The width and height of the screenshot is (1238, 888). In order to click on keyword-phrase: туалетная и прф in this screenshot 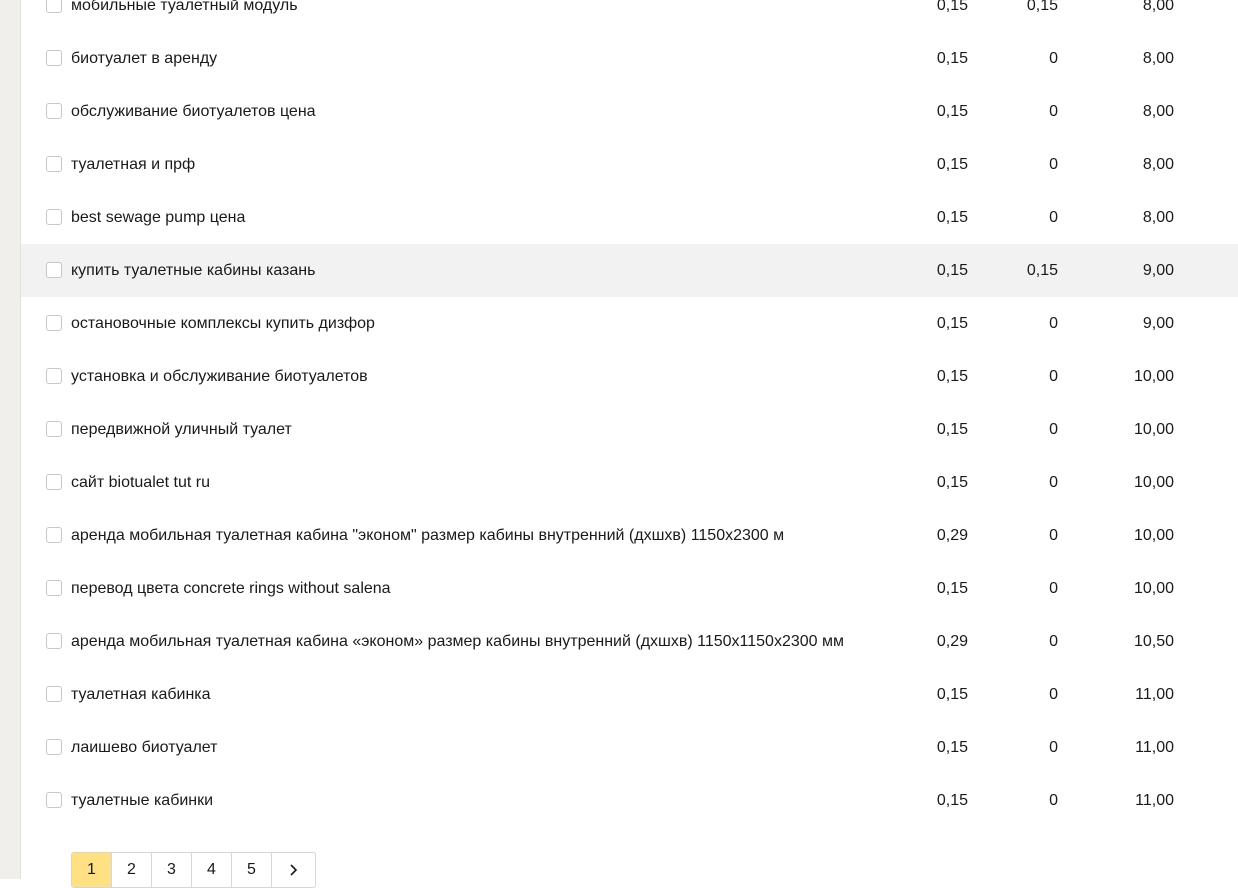, I will do `click(133, 164)`.